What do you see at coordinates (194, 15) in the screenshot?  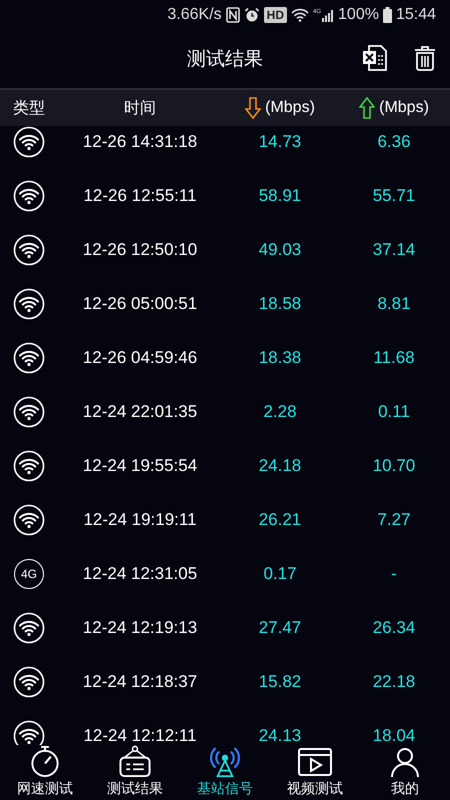 I see `network-speed: 3.66K/s` at bounding box center [194, 15].